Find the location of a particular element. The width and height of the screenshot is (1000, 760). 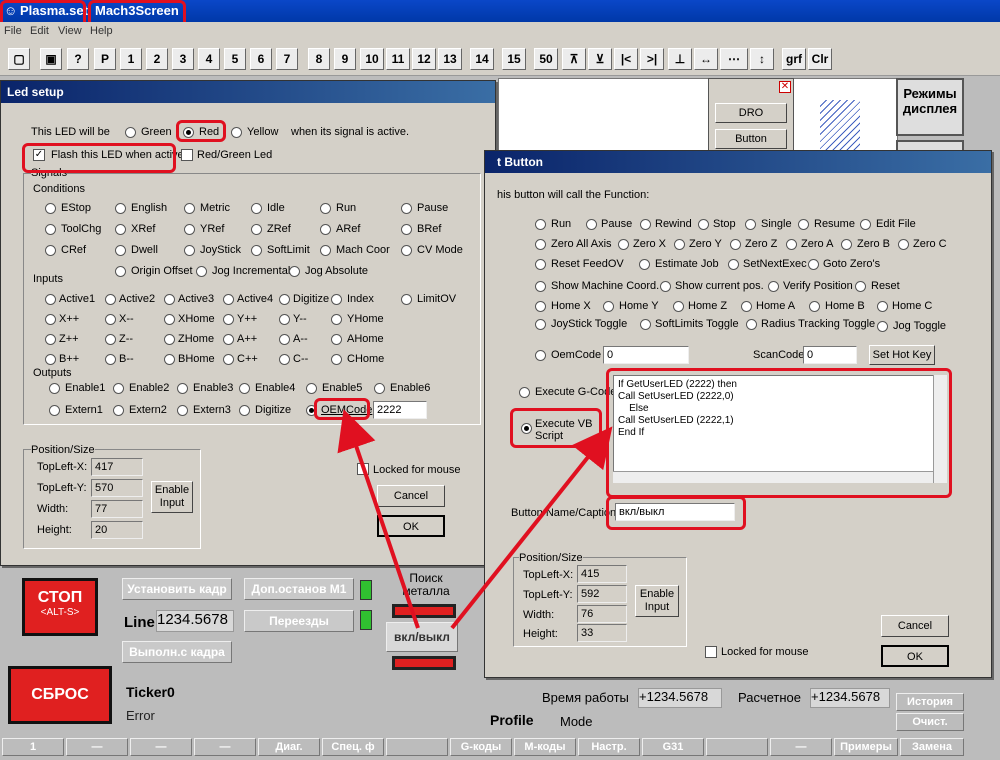

annotation-arrows is located at coordinates (475, 519).